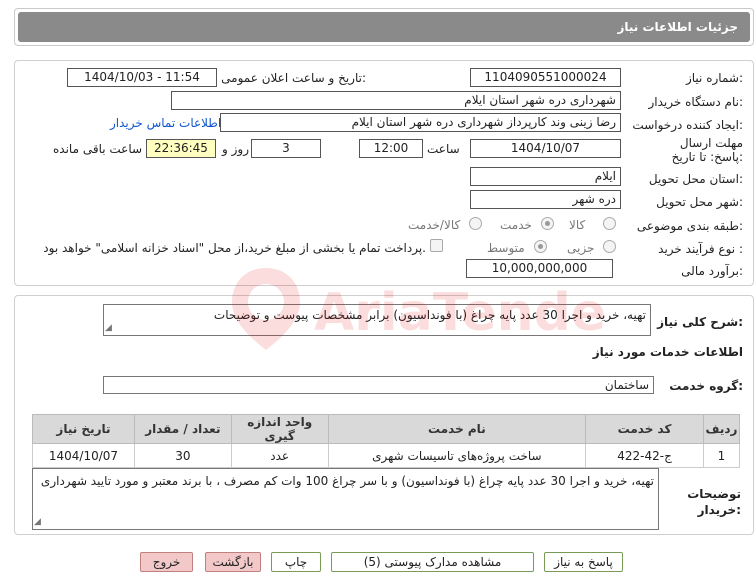  I want to click on days-field: 3, so click(286, 148).